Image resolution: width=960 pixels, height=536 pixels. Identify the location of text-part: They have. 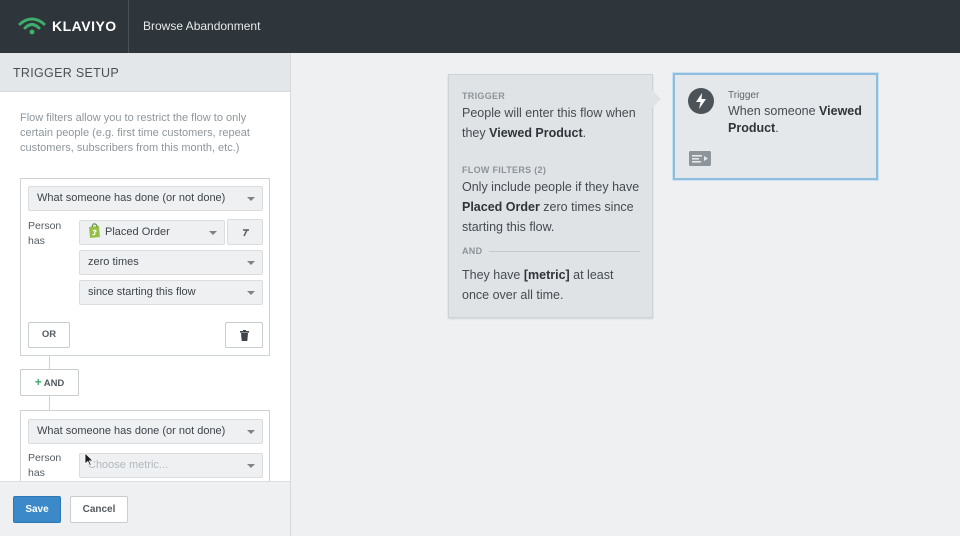
(493, 275).